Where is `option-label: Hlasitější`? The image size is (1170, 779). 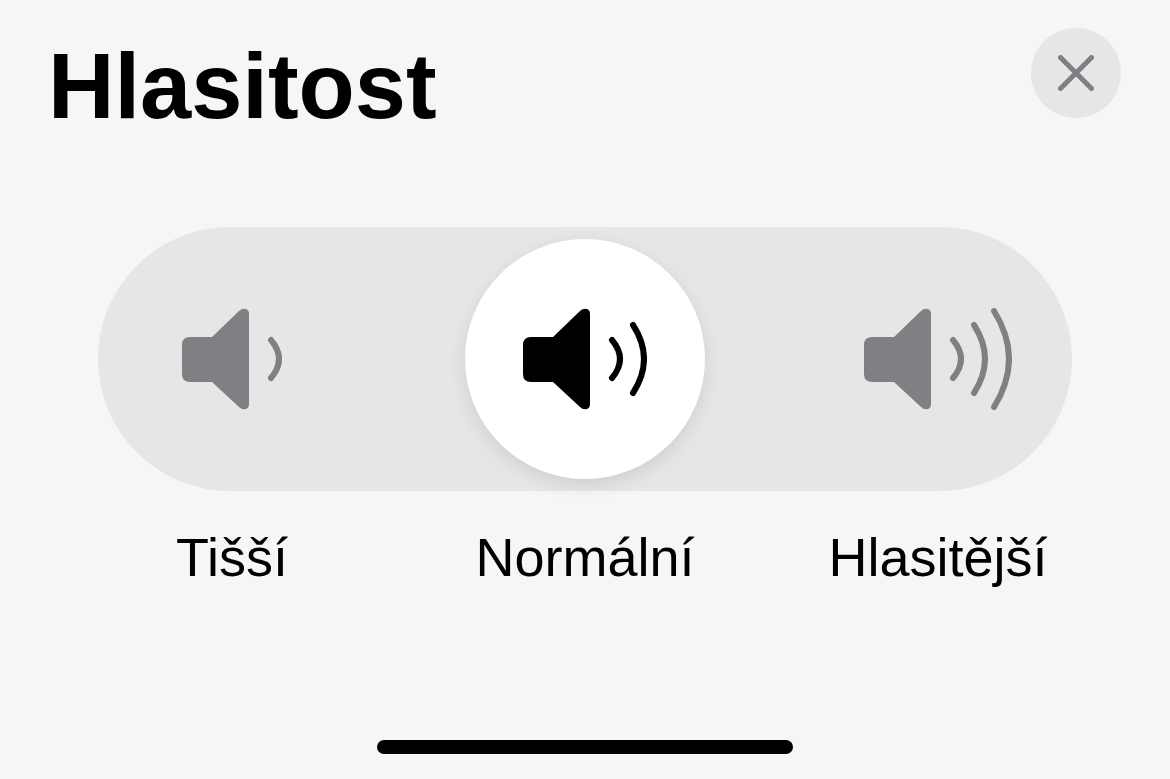 option-label: Hlasitější is located at coordinates (938, 557).